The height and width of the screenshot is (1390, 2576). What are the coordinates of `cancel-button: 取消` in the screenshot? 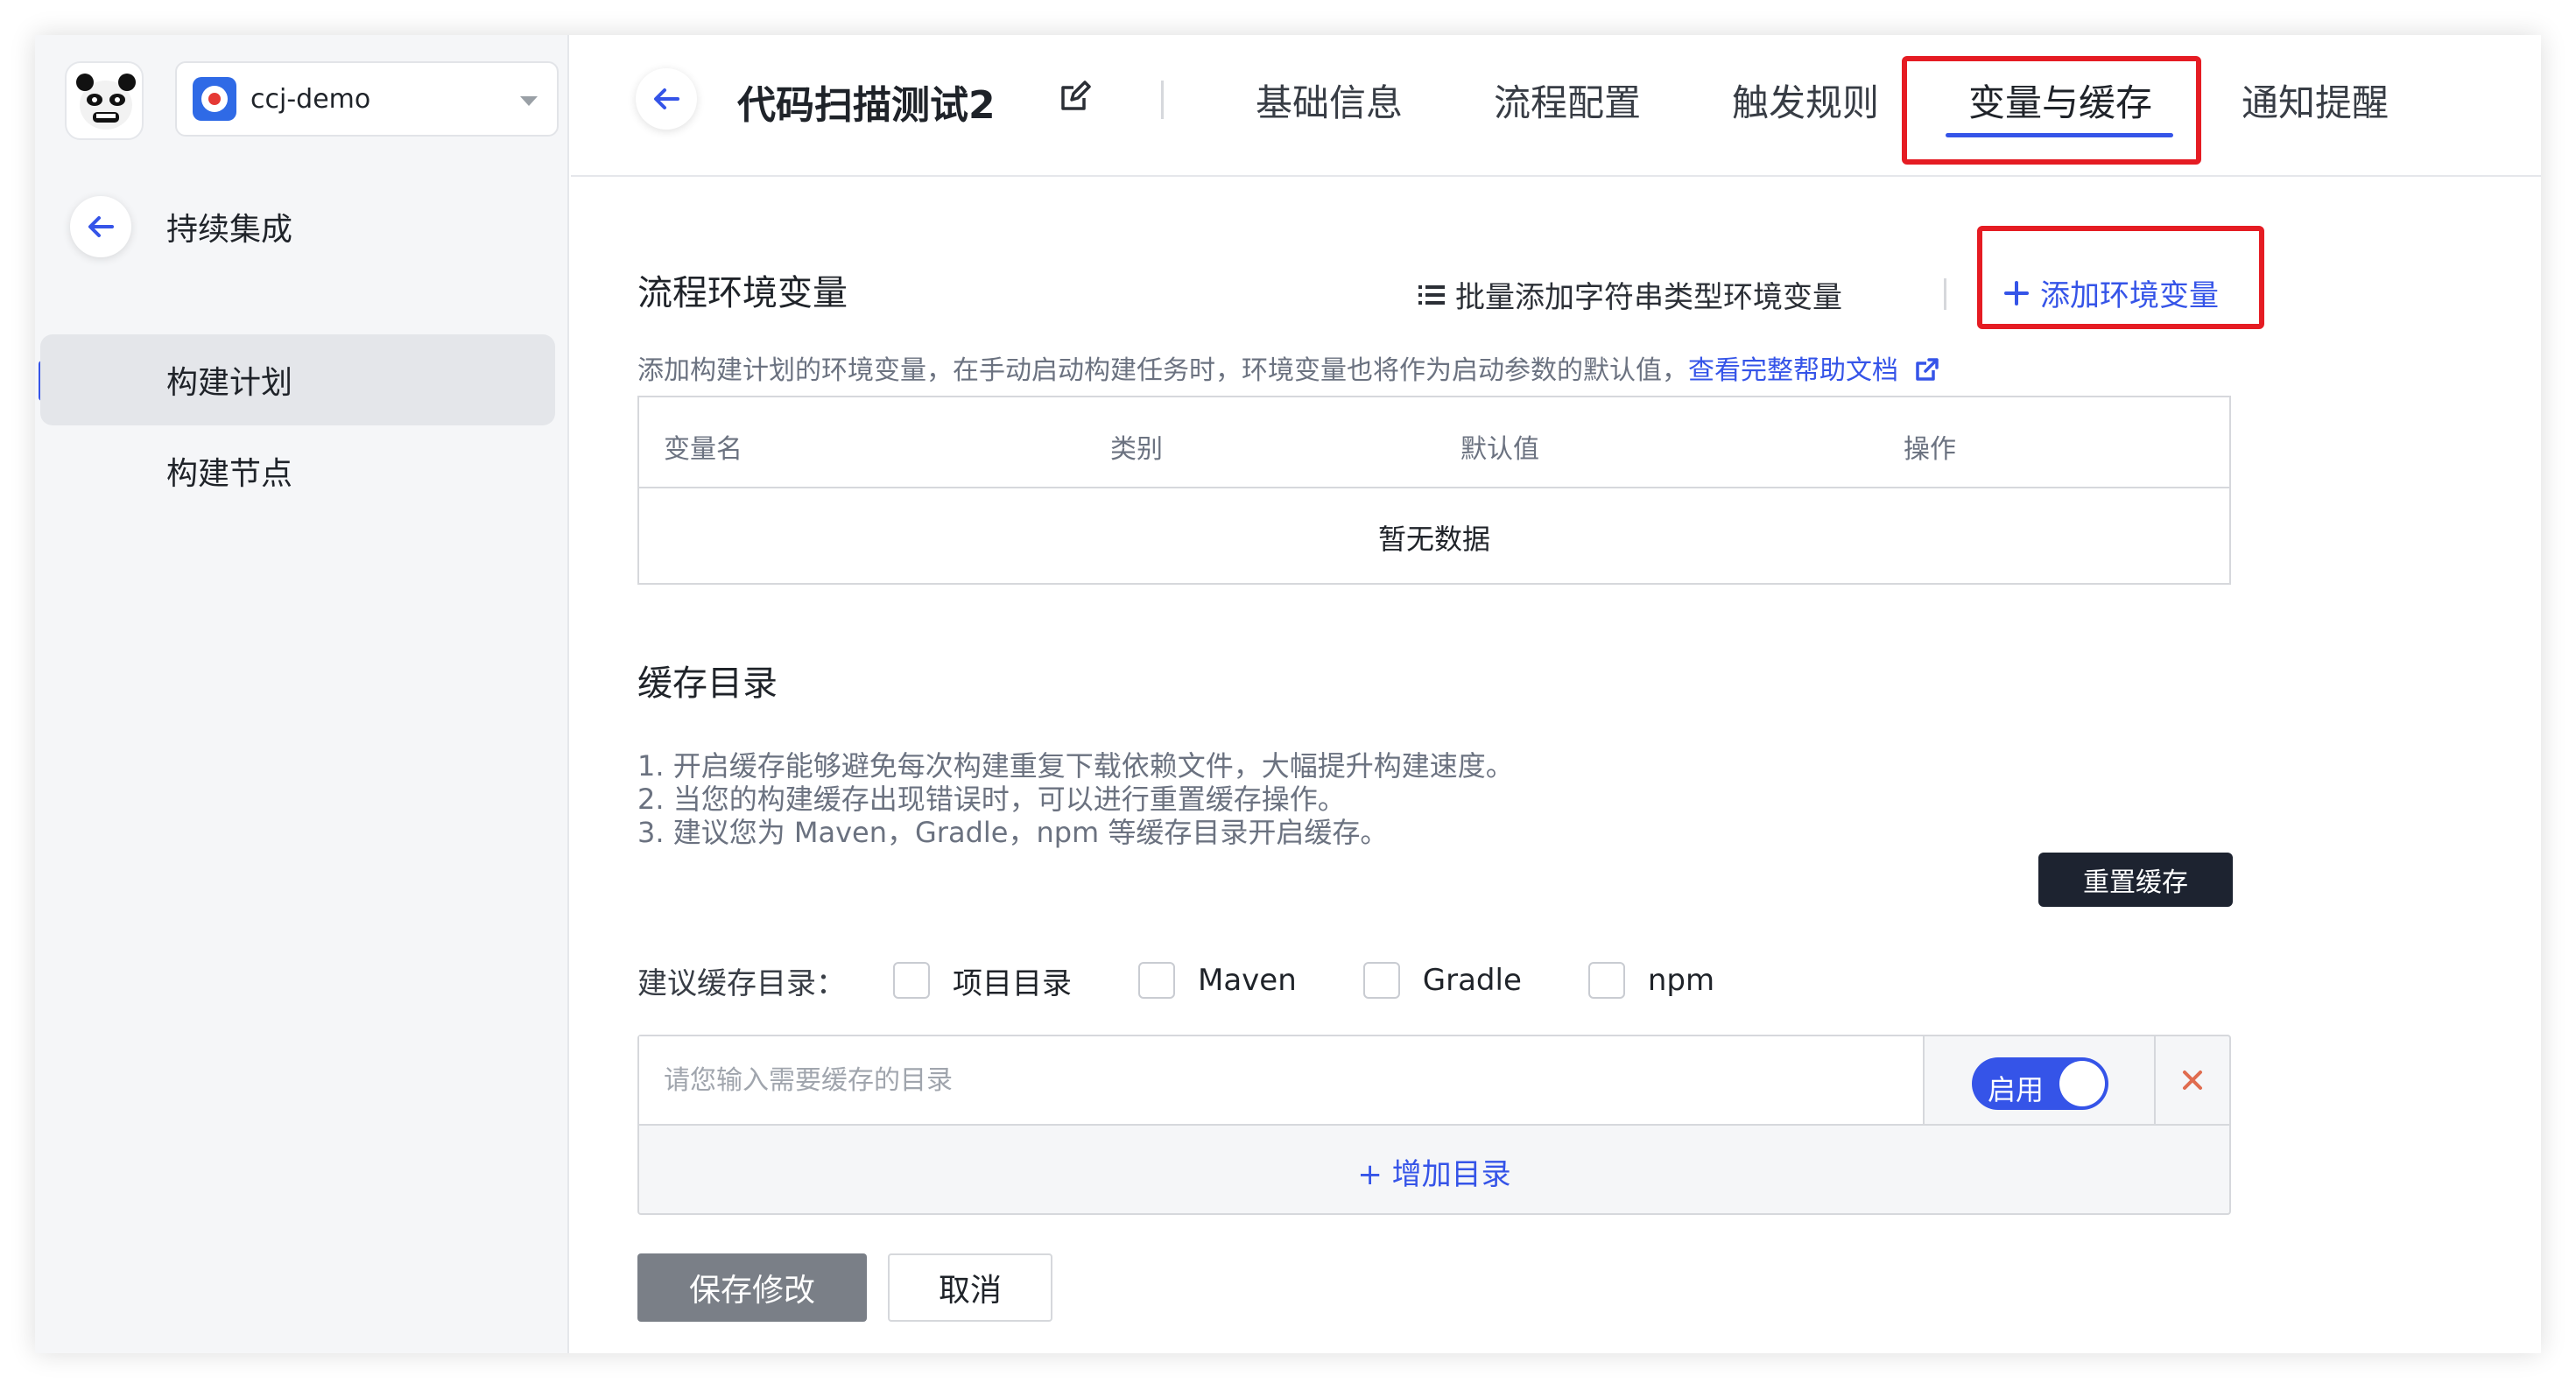 It's located at (970, 1287).